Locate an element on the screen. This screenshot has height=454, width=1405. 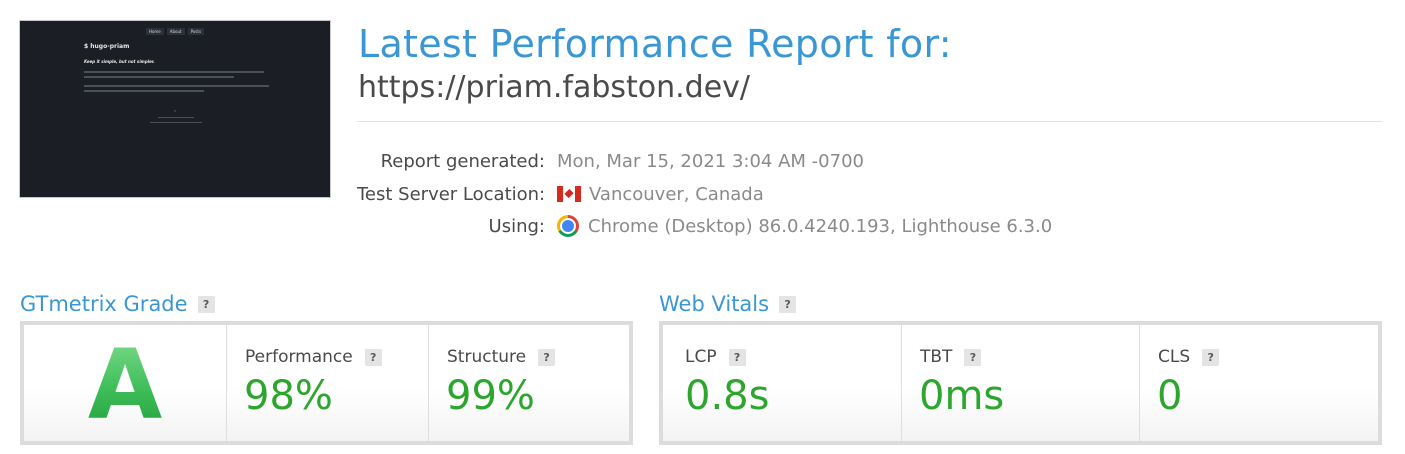
gtmetrix-grade-title: GTmetrix Grade is located at coordinates (104, 304).